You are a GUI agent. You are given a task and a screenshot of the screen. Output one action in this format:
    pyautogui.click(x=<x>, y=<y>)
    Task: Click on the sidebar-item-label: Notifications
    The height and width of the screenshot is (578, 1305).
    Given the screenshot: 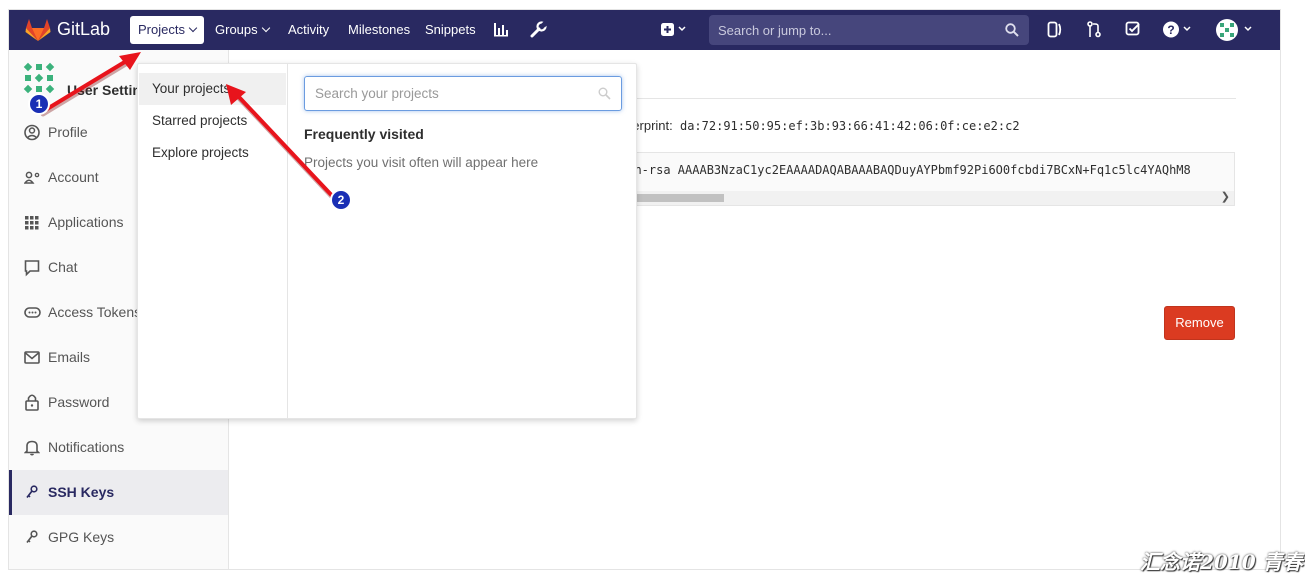 What is the action you would take?
    pyautogui.click(x=86, y=447)
    